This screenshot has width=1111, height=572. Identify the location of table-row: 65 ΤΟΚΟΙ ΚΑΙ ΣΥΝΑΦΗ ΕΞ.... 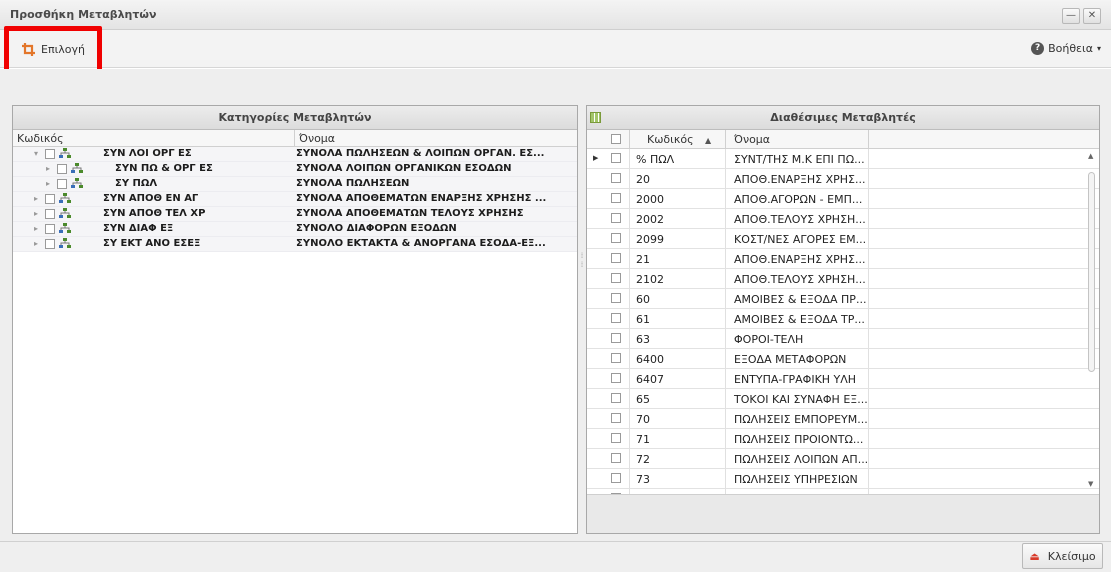
(843, 399).